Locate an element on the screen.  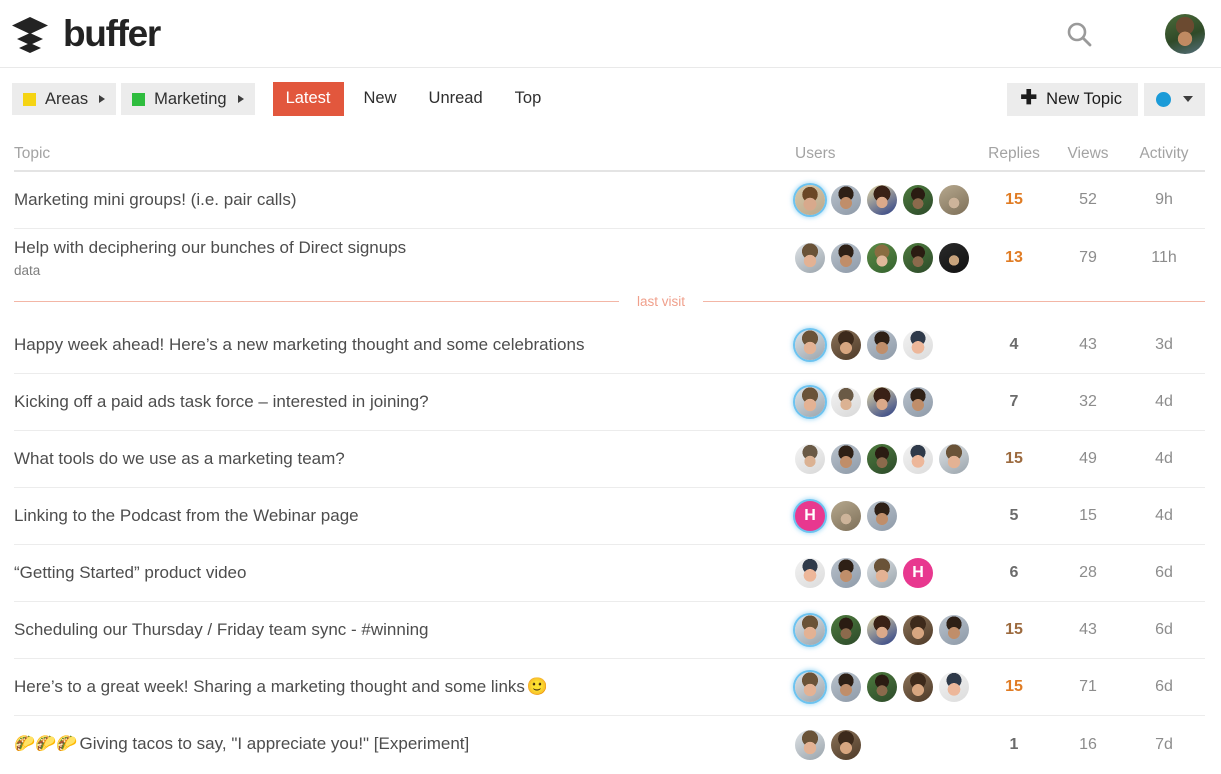
activity-time: 11h is located at coordinates (1164, 257).